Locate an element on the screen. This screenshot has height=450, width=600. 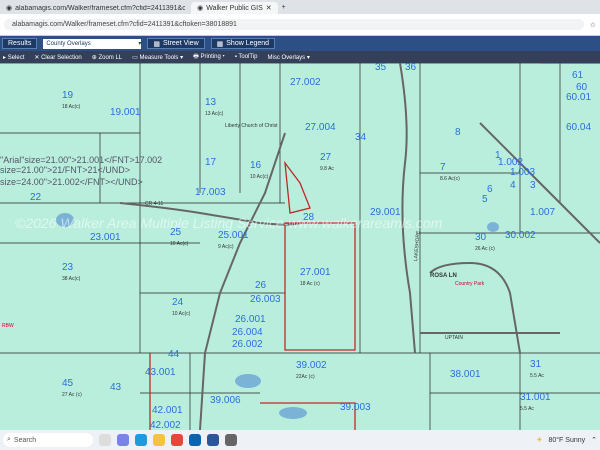
parcel-number: 8 is located at coordinates (458, 132).